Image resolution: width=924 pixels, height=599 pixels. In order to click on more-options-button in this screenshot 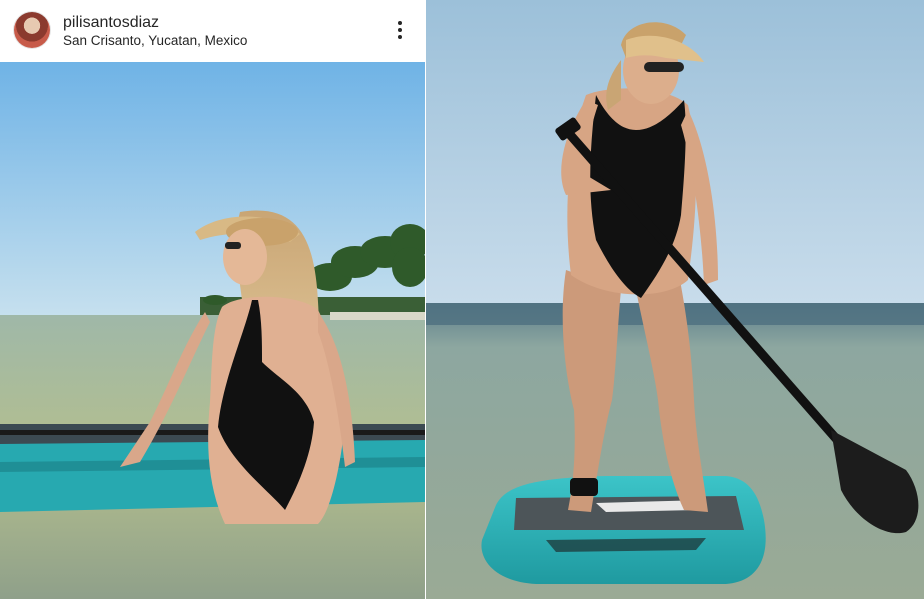, I will do `click(400, 30)`.